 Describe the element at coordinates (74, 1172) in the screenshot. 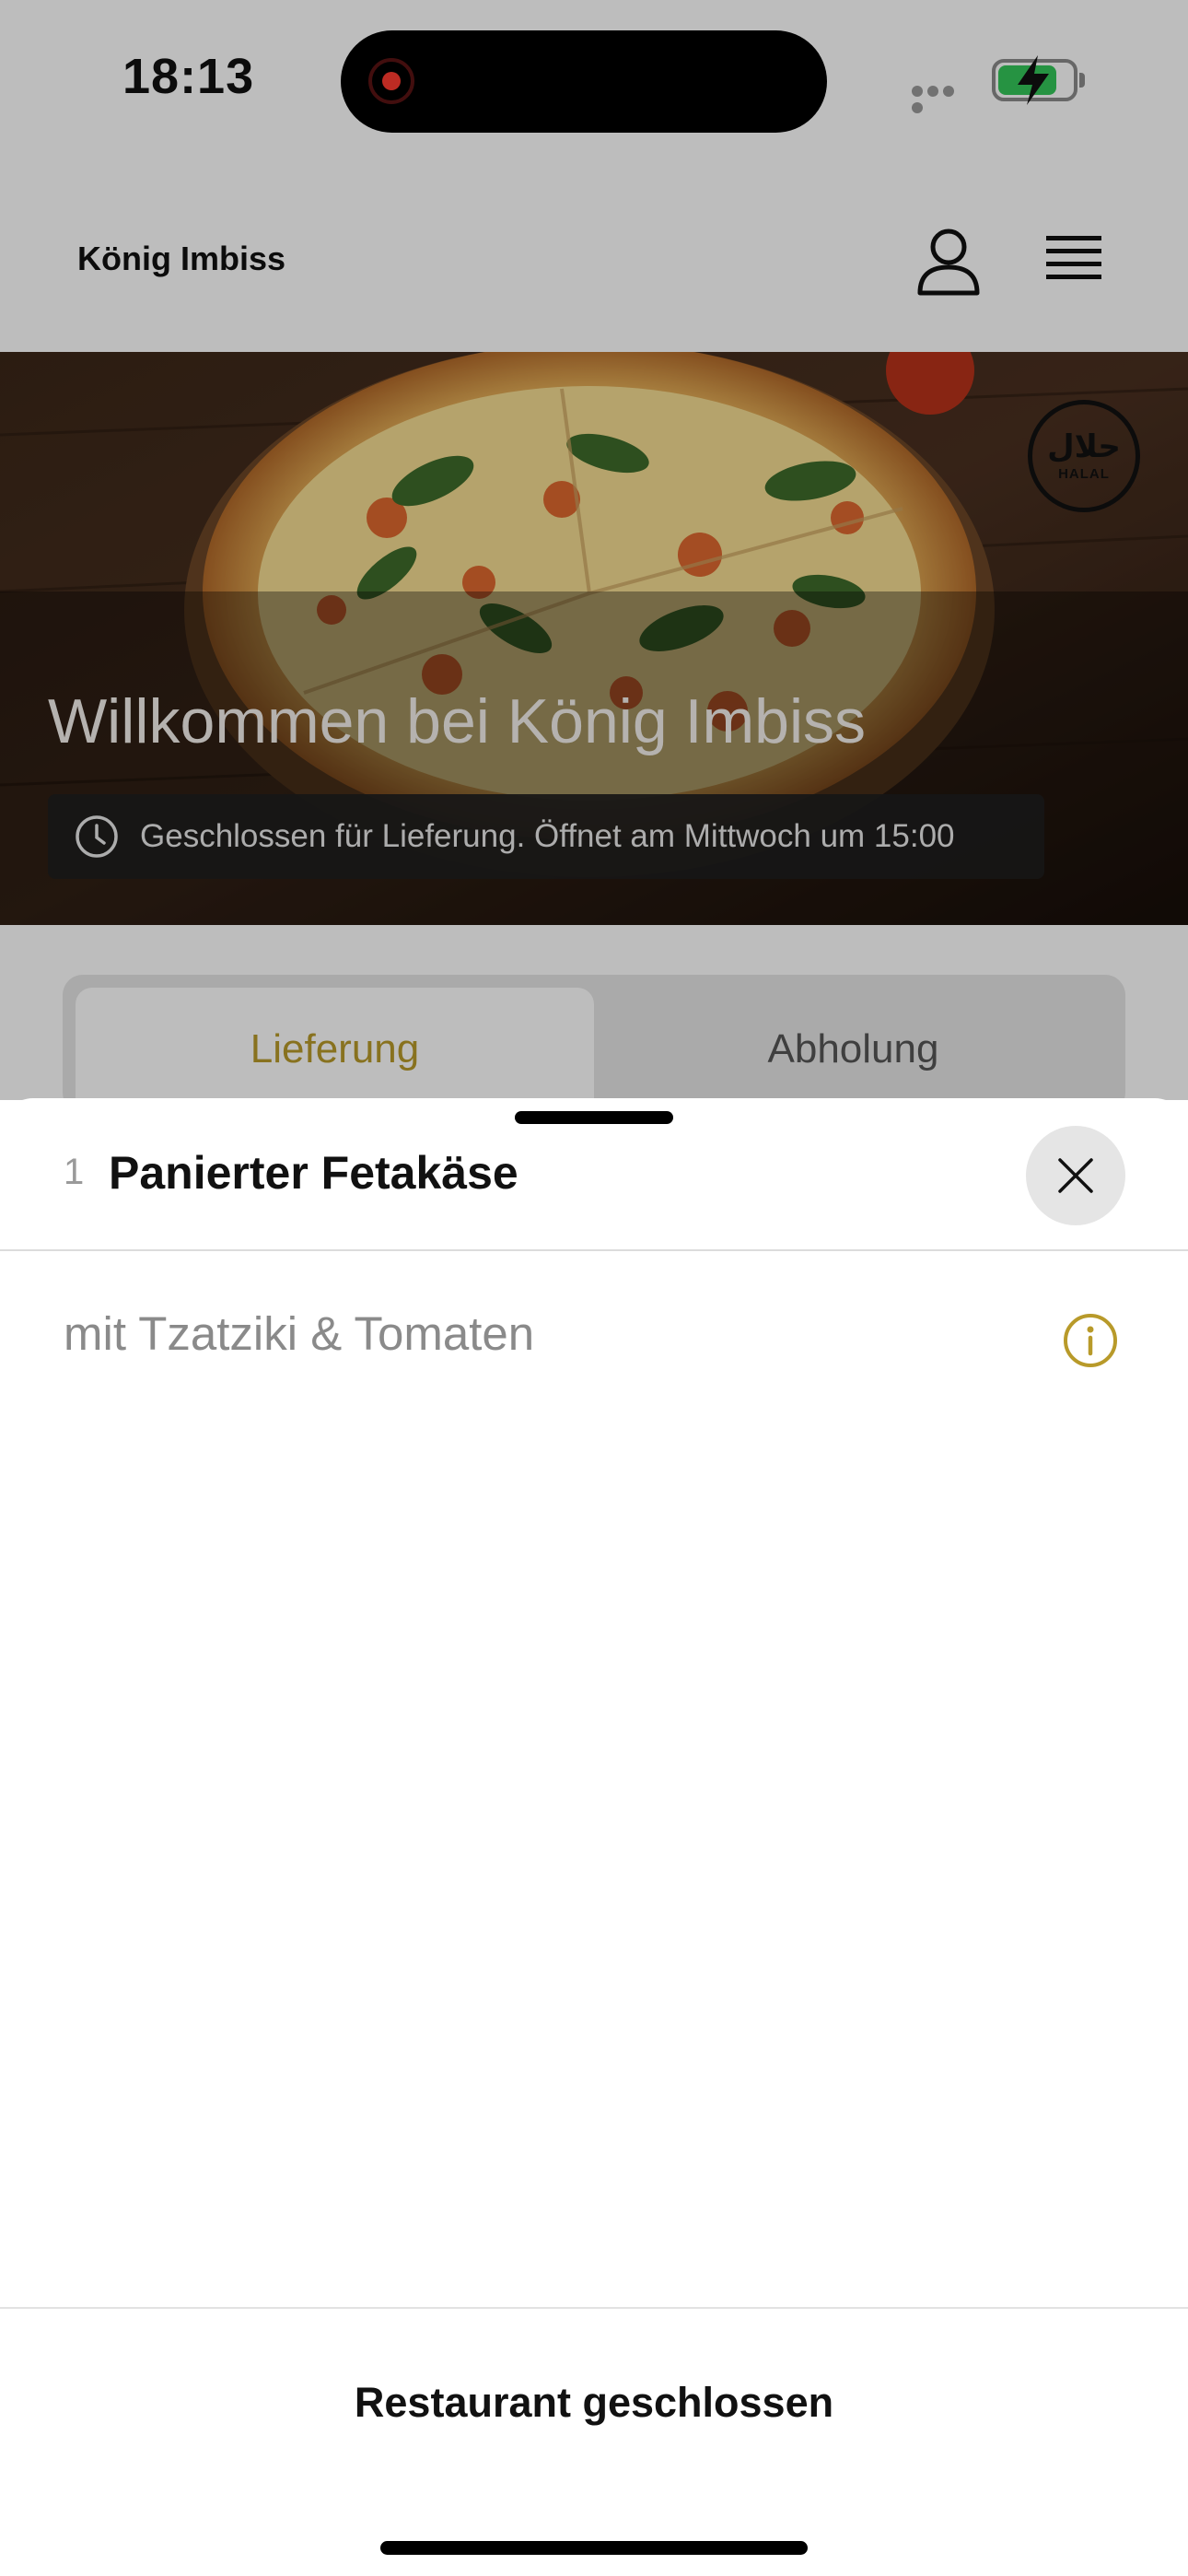

I see `item-number: 1` at that location.